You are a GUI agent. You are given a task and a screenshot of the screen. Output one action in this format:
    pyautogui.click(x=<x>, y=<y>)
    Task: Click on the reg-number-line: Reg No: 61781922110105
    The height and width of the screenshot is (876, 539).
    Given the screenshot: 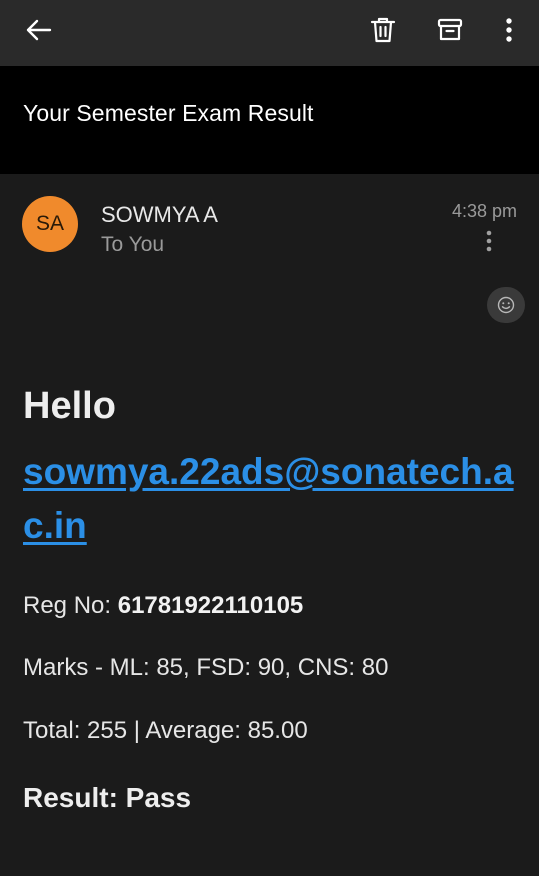 What is the action you would take?
    pyautogui.click(x=163, y=606)
    